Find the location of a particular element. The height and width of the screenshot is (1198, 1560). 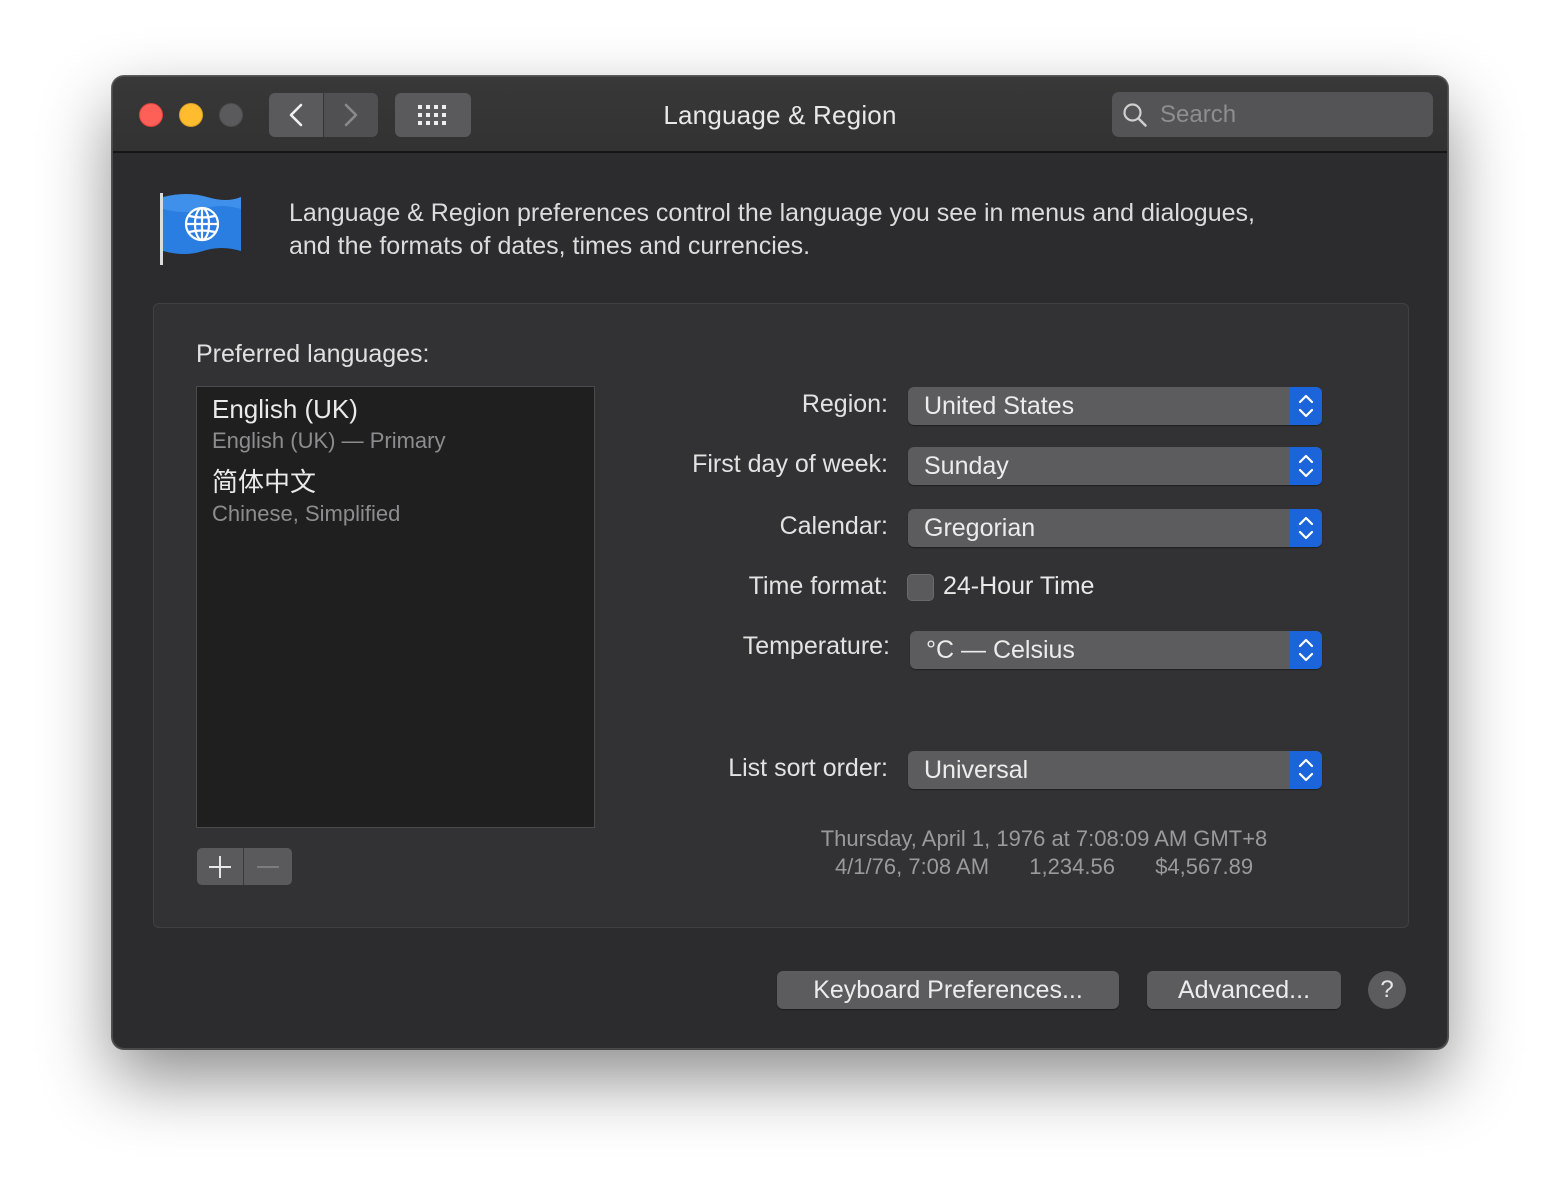

chevron-left-icon is located at coordinates (296, 115).